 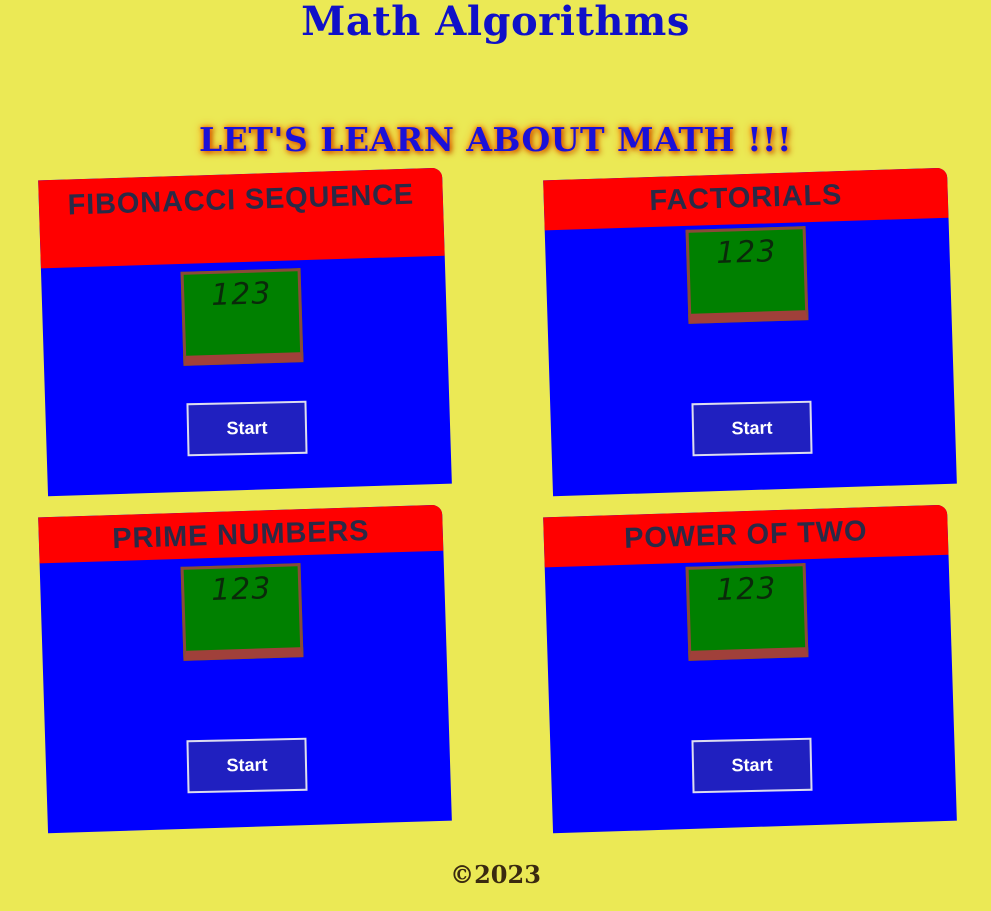 I want to click on card-title: FIBONACCI SEQUENCE, so click(x=241, y=218).